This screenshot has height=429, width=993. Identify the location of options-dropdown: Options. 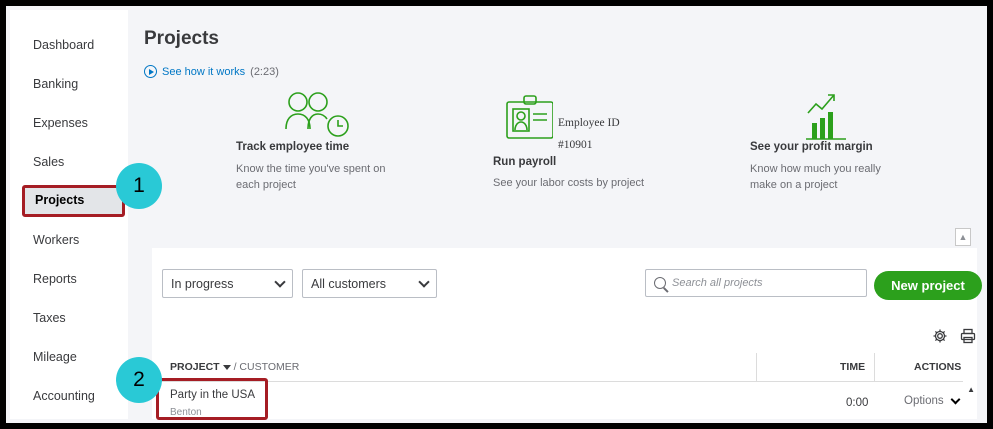
(932, 400).